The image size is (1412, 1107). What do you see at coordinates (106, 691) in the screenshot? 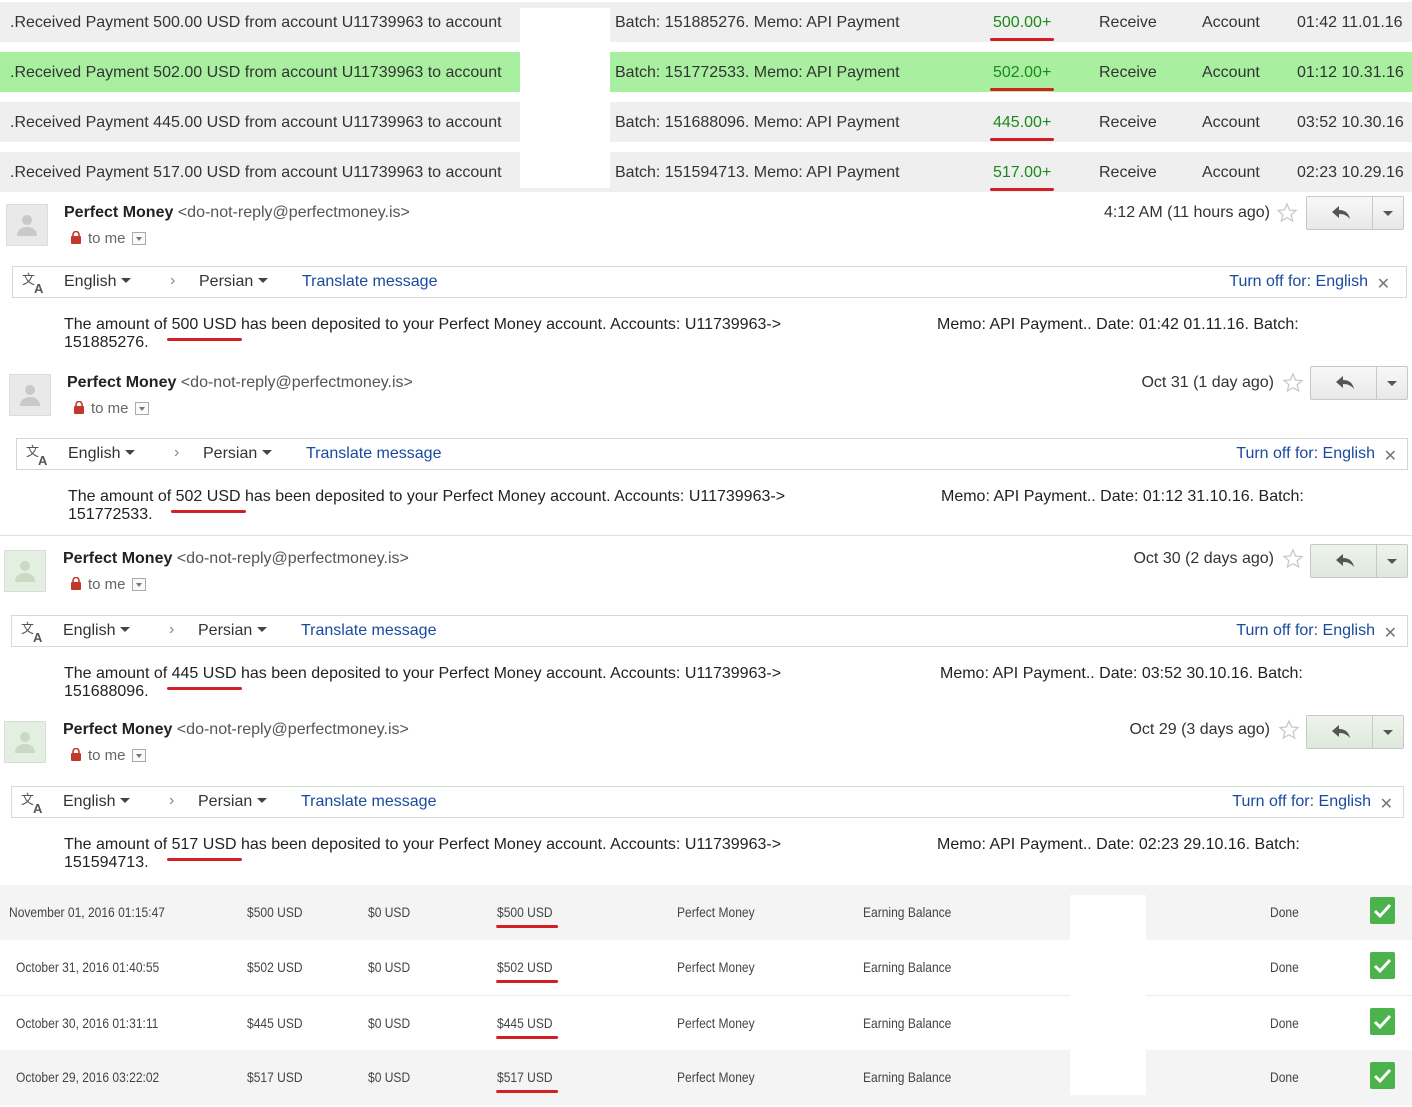
I see `email-body-batch: 151688096.` at bounding box center [106, 691].